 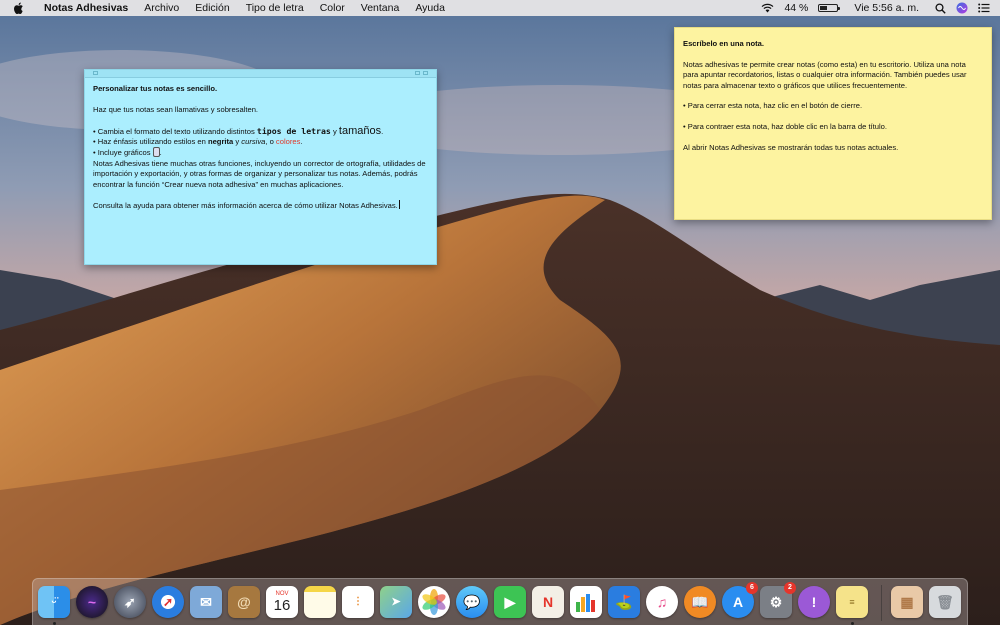 What do you see at coordinates (796, 8) in the screenshot?
I see `battery-percentage: 44 %` at bounding box center [796, 8].